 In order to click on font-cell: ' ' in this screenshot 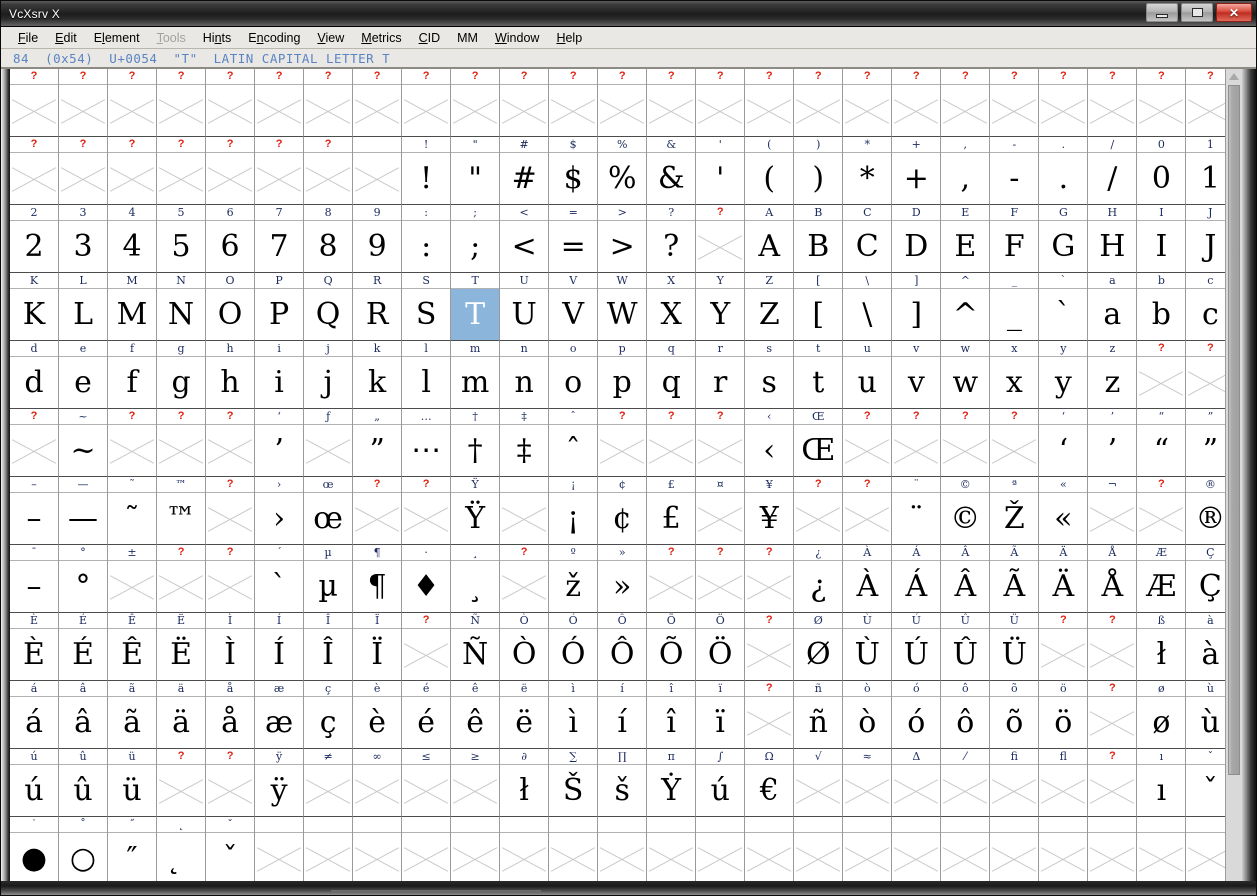, I will do `click(721, 171)`.